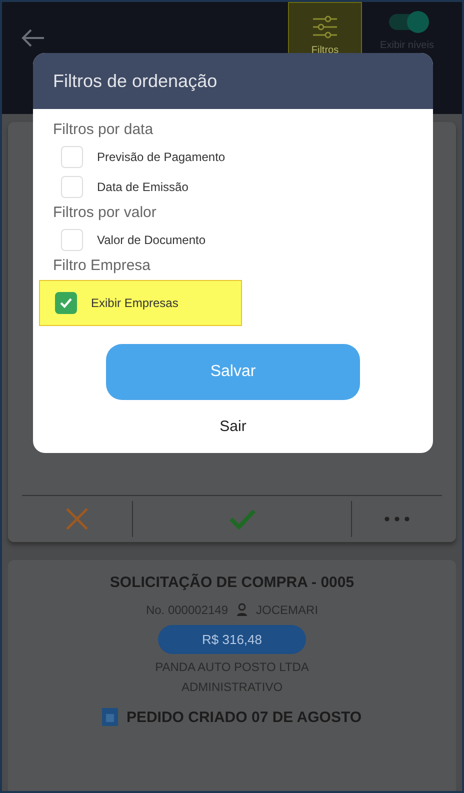 This screenshot has width=464, height=793. I want to click on check-icon, so click(66, 303).